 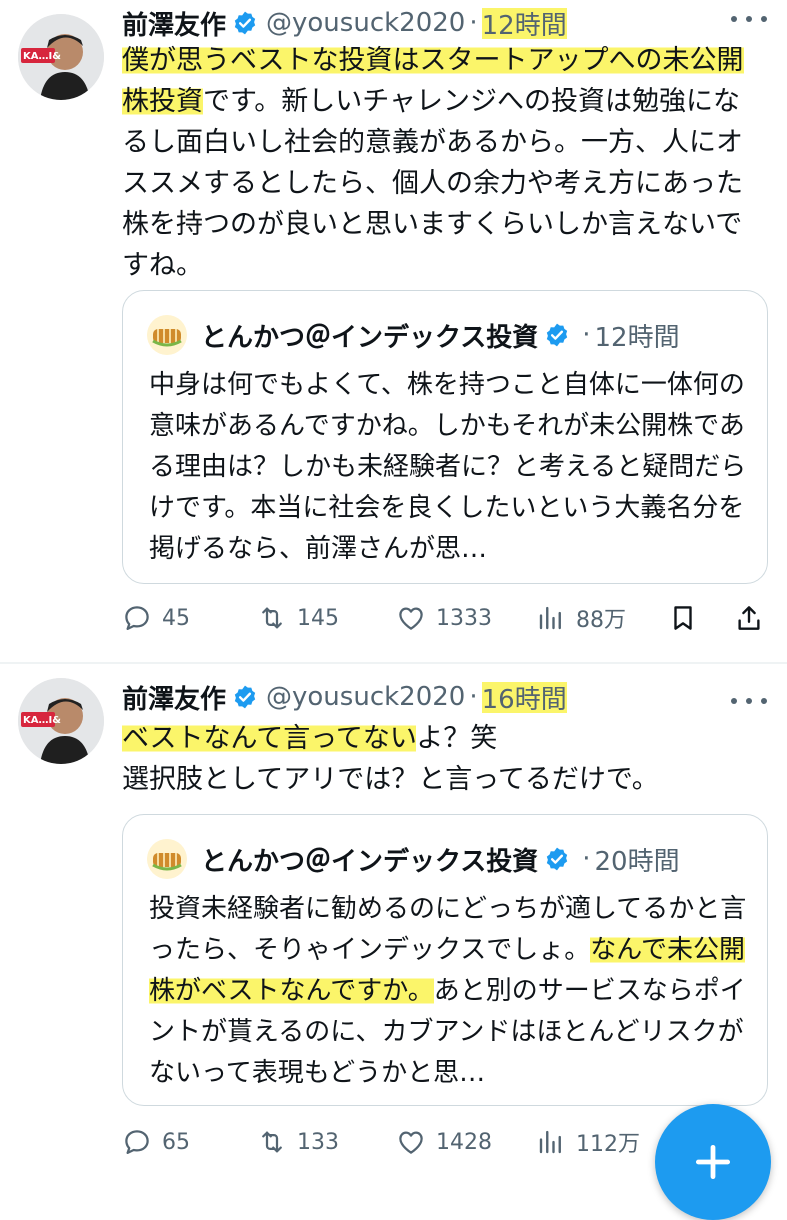 What do you see at coordinates (608, 1144) in the screenshot?
I see `views-count: 112万` at bounding box center [608, 1144].